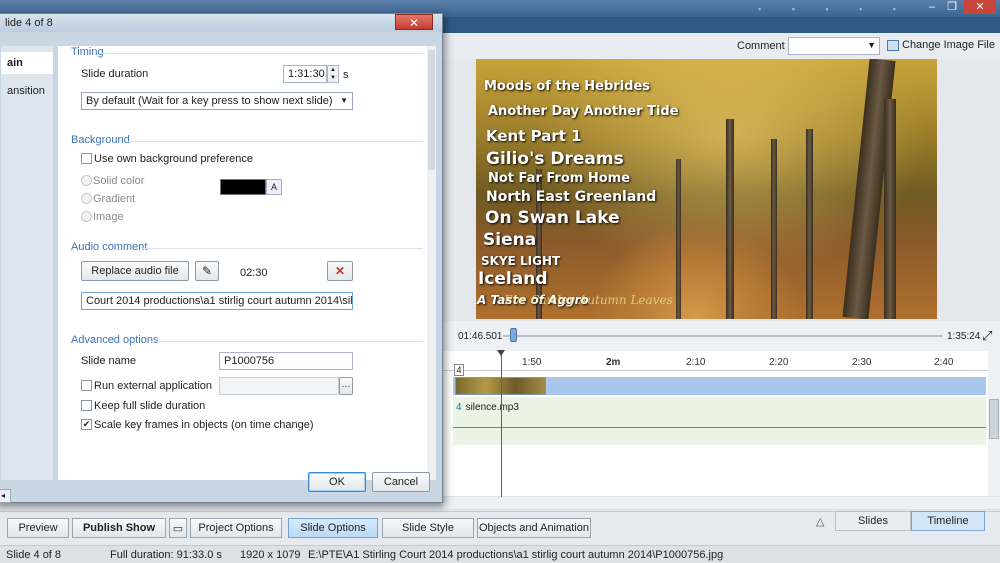 The height and width of the screenshot is (563, 1000). I want to click on remove-audio-icon: ✕, so click(340, 271).